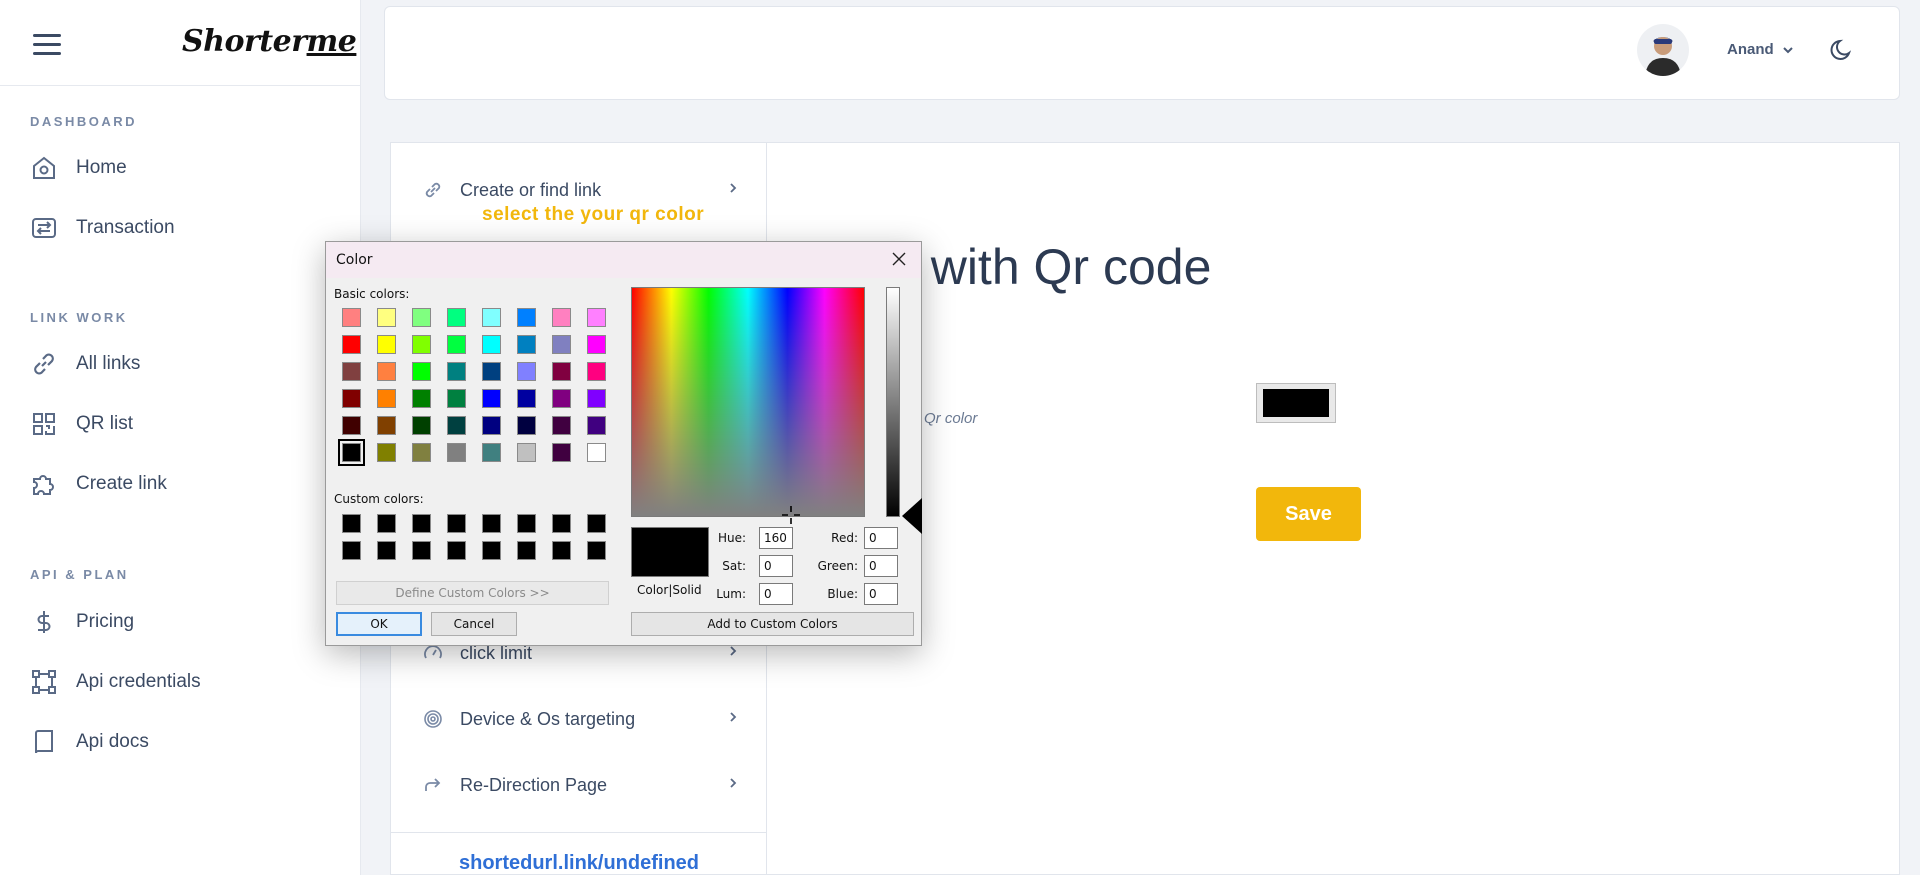  Describe the element at coordinates (623, 260) in the screenshot. I see `dialog-titlebar: Color` at that location.